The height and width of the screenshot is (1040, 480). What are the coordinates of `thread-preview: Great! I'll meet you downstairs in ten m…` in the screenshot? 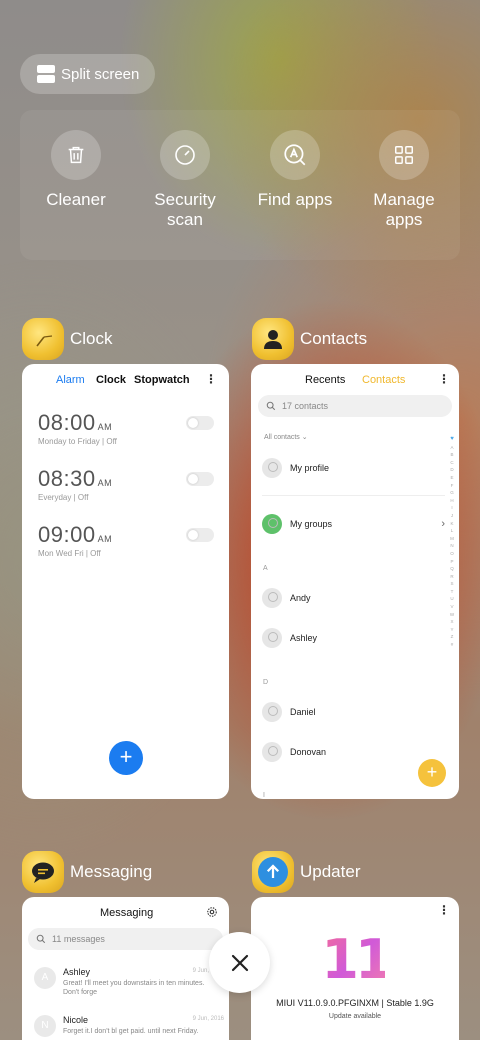 It's located at (134, 988).